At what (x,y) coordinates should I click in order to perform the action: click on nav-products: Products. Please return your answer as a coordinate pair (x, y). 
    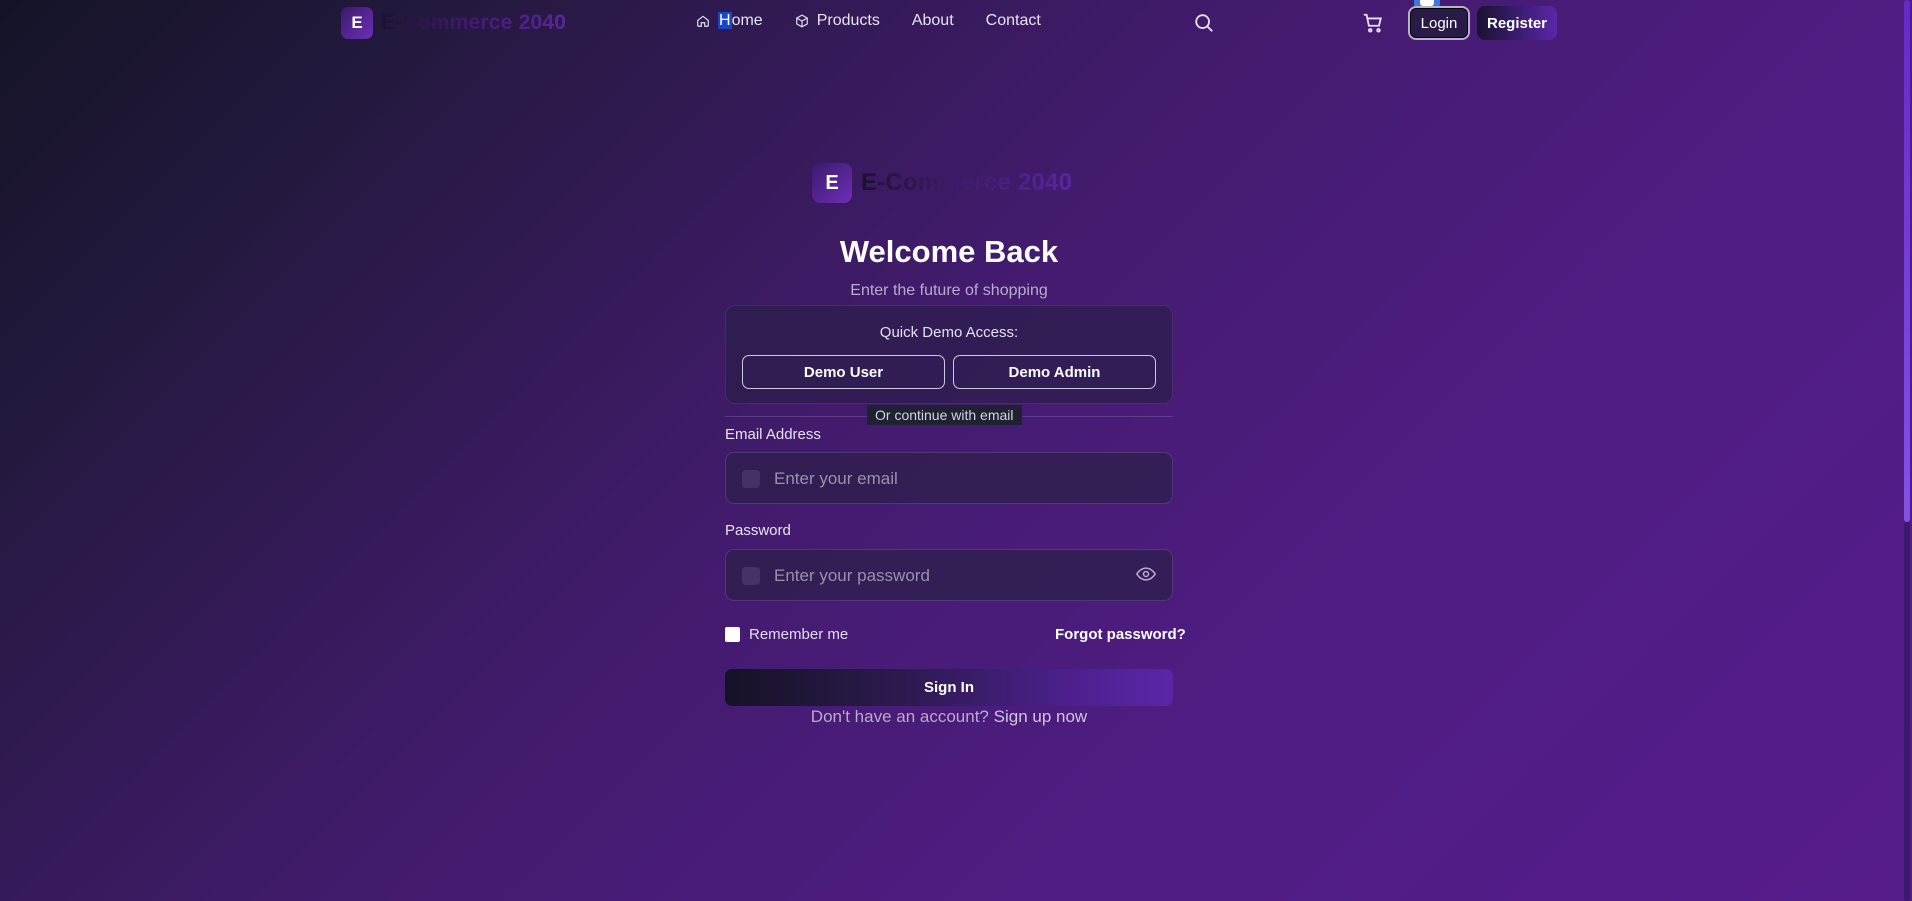
    Looking at the image, I should click on (837, 21).